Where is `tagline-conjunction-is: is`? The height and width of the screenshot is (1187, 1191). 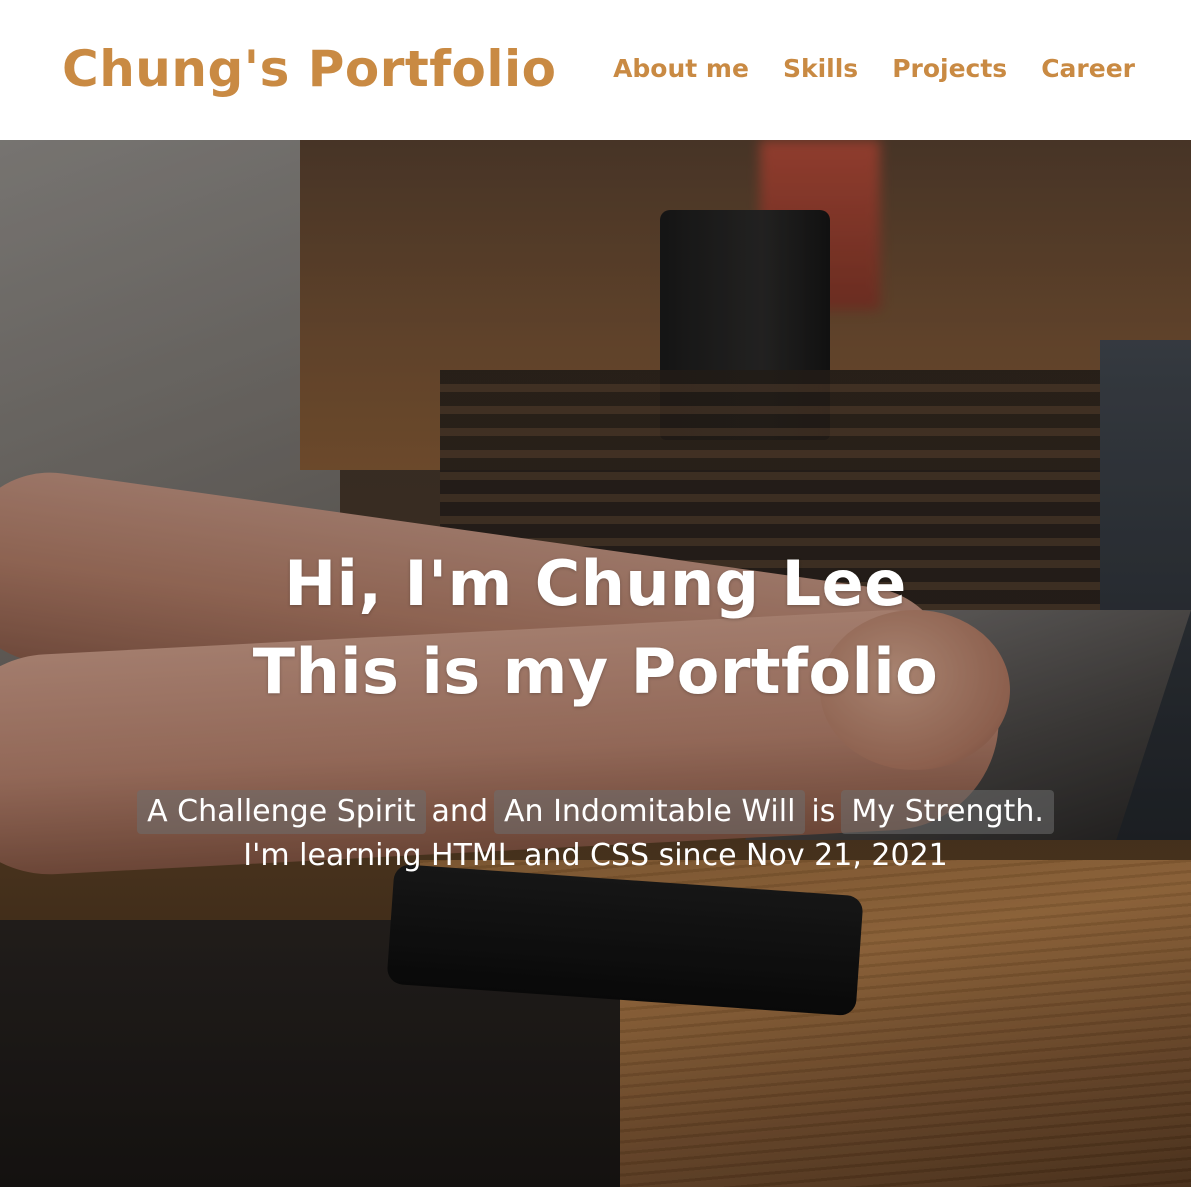 tagline-conjunction-is: is is located at coordinates (823, 811).